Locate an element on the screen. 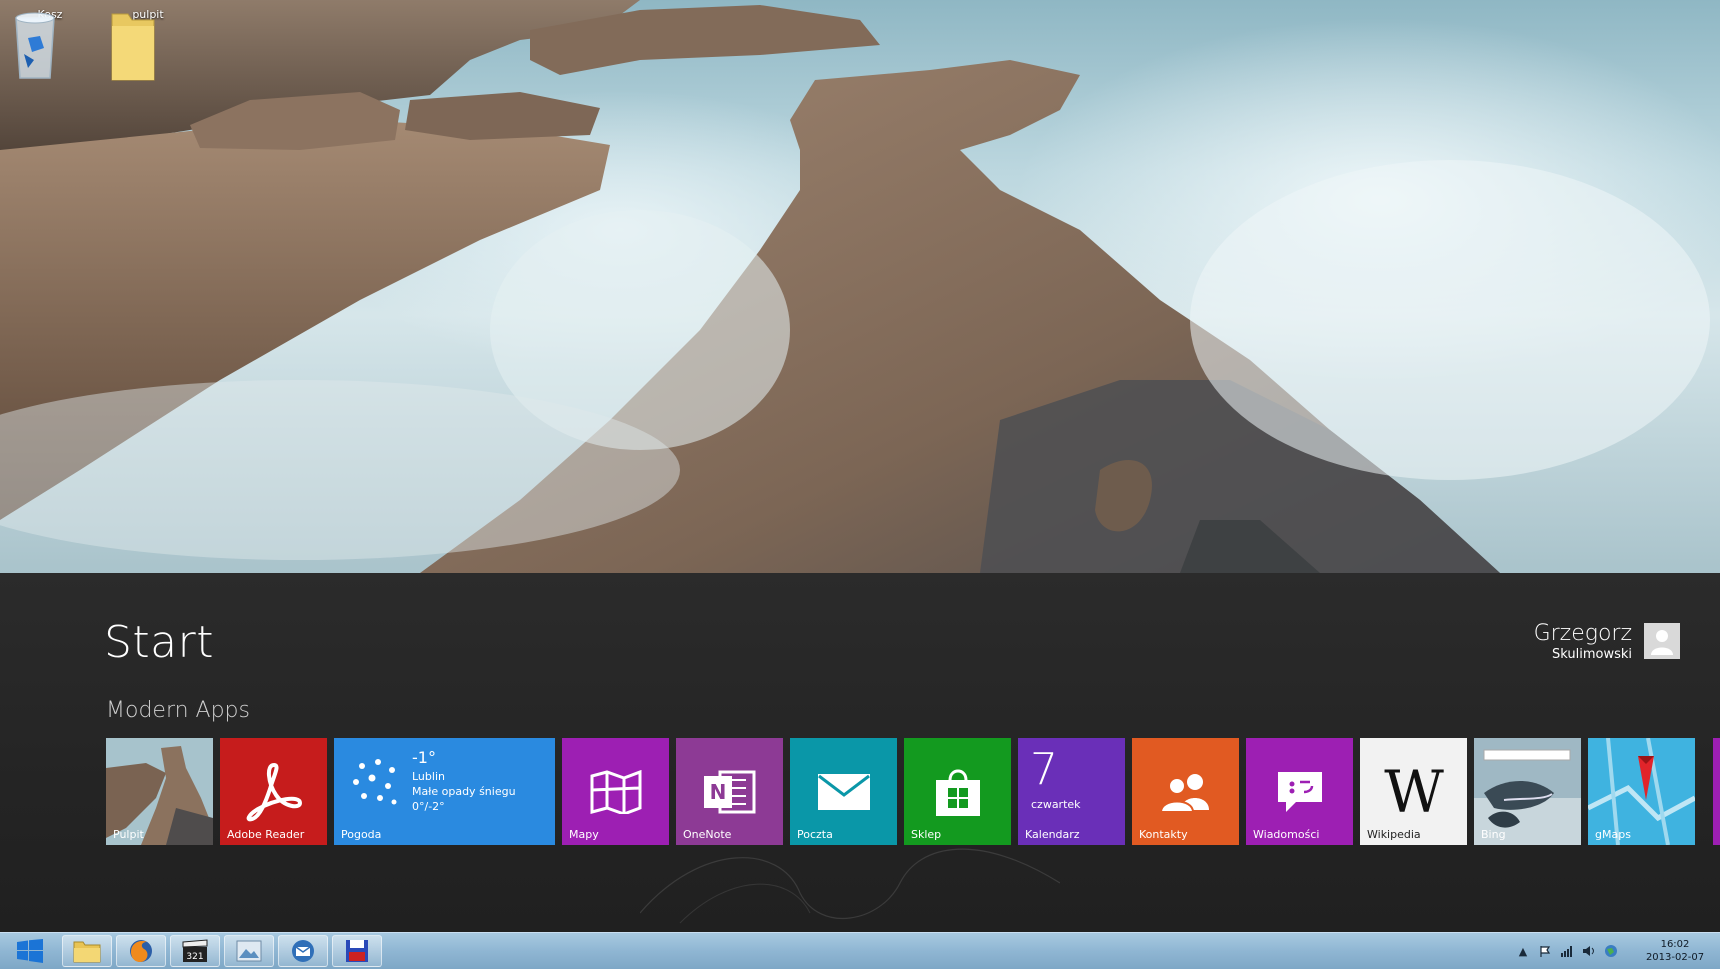 This screenshot has width=1720, height=969. taskbar-app-media-321: 321 is located at coordinates (195, 951).